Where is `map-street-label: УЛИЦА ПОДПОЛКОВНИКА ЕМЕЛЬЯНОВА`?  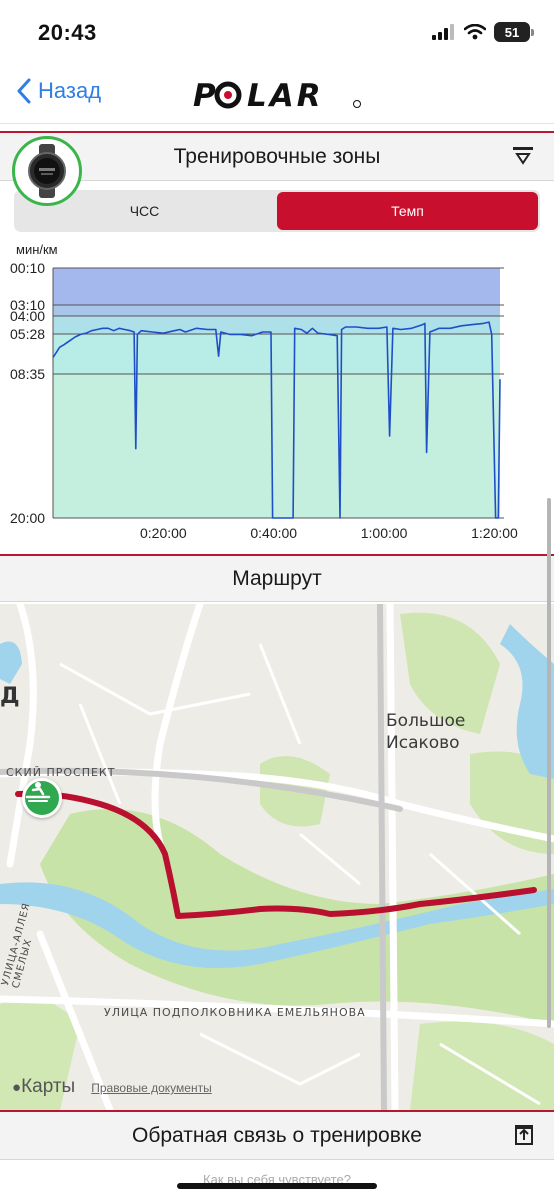 map-street-label: УЛИЦА ПОДПОЛКОВНИКА ЕМЕЛЬЯНОВА is located at coordinates (235, 1012).